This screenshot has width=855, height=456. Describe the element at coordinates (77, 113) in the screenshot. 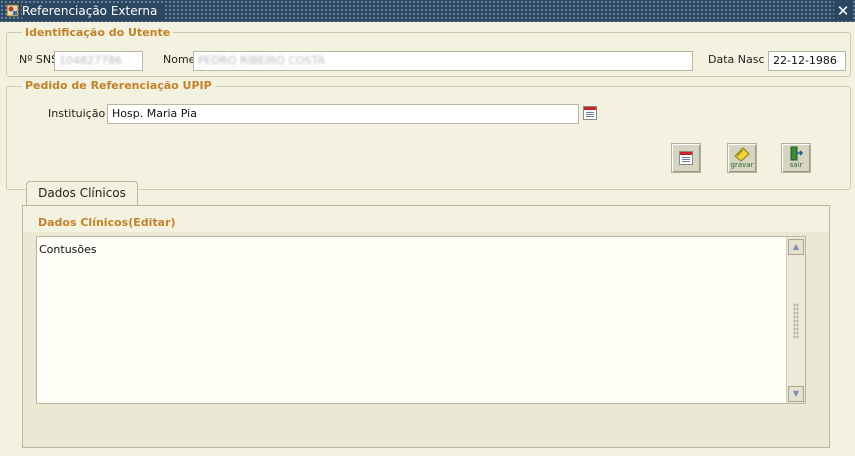

I see `instituicao-label: Instituição` at that location.